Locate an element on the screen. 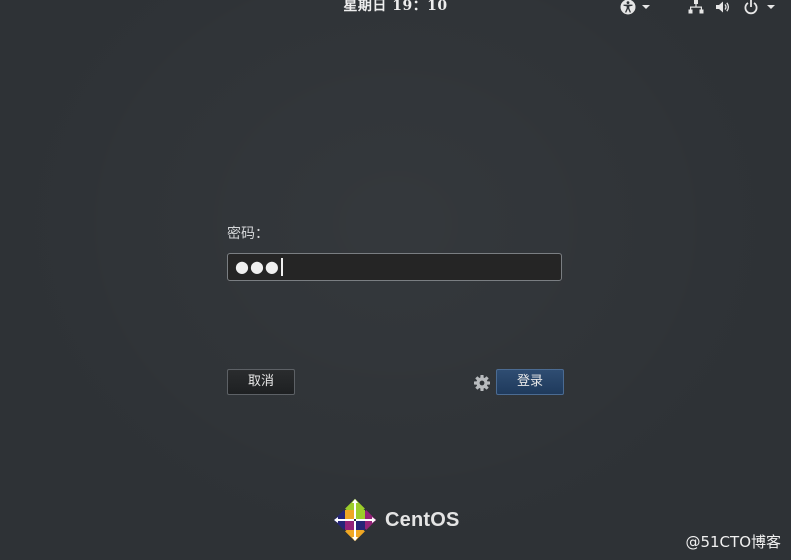  network-icon is located at coordinates (696, 7).